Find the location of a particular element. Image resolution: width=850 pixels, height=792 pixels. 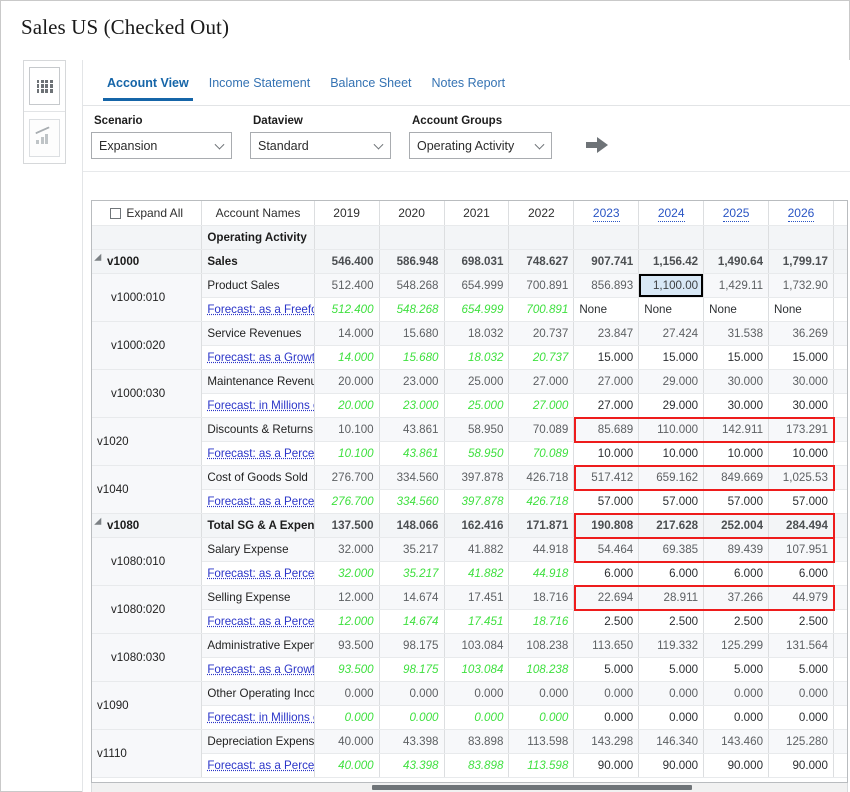

scenario-select: Expansion is located at coordinates (161, 145).